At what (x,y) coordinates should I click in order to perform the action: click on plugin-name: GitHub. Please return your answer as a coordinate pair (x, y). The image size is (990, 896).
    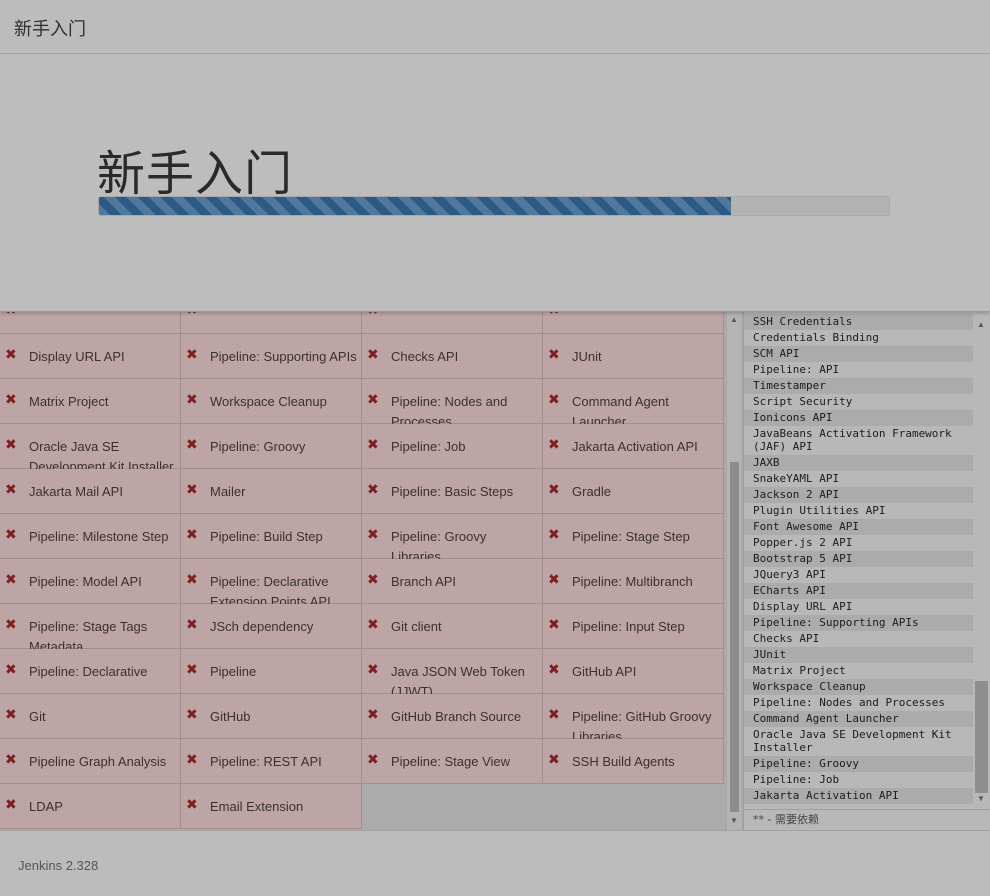
    Looking at the image, I should click on (230, 716).